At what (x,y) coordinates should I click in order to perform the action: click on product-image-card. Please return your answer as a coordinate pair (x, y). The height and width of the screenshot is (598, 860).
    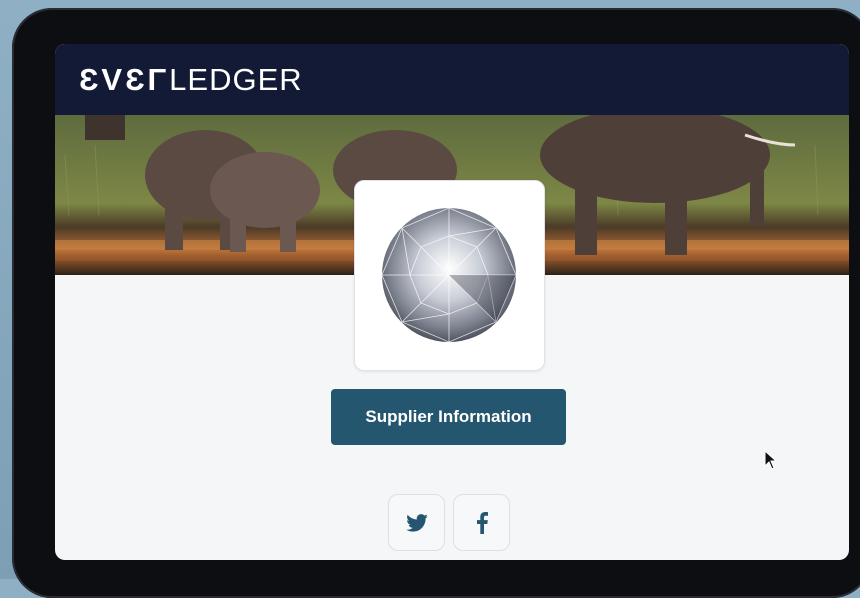
    Looking at the image, I should click on (449, 275).